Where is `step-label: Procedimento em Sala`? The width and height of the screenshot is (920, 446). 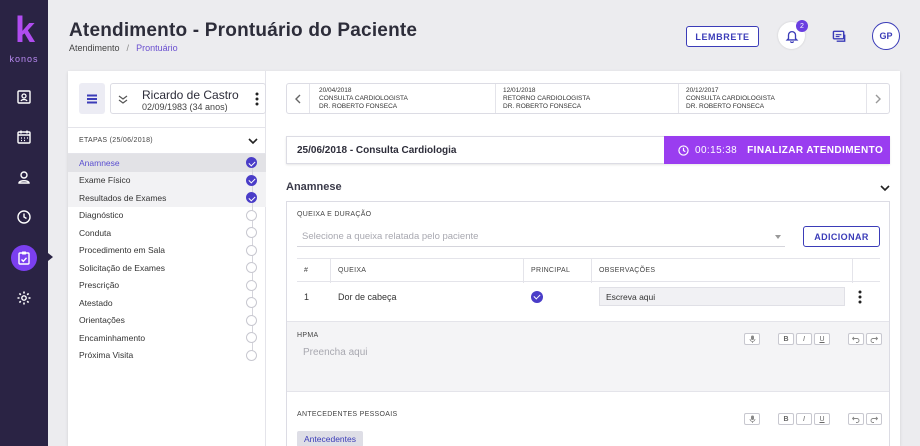
step-label: Procedimento em Sala is located at coordinates (122, 250).